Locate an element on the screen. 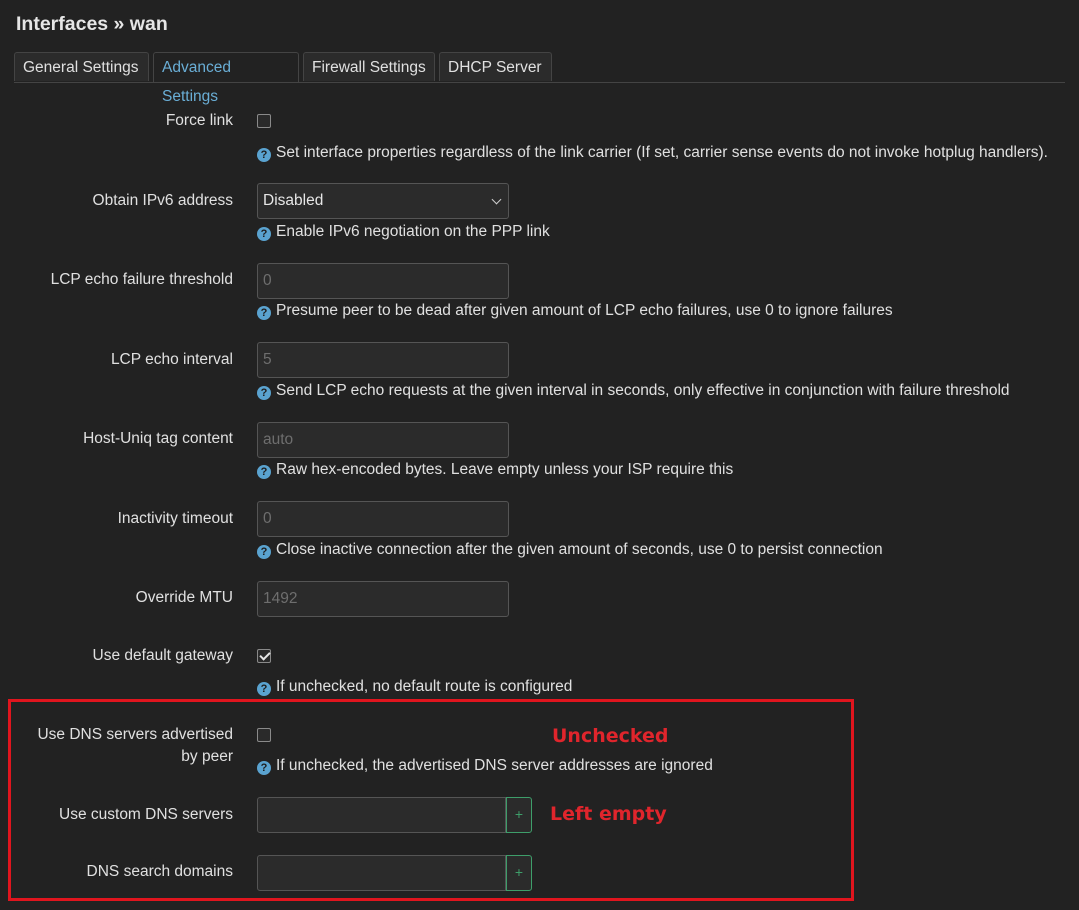  force-link-label: Force link is located at coordinates (199, 120).